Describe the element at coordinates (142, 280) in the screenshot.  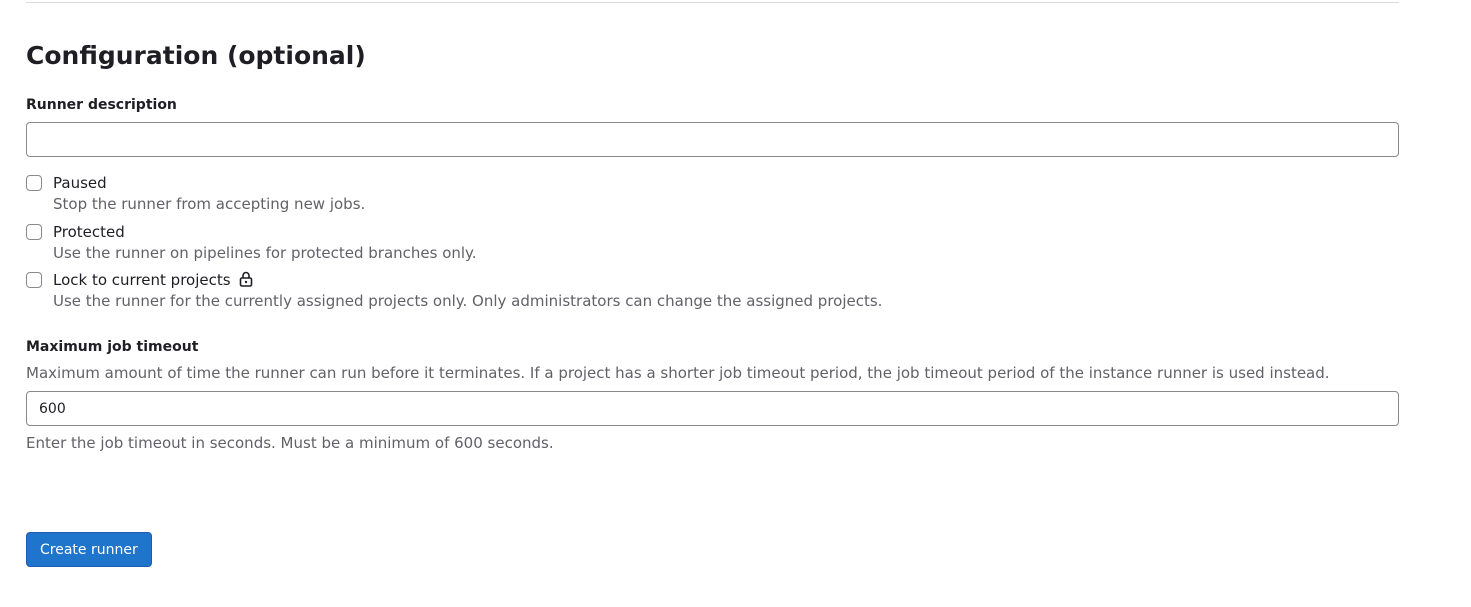
I see `lock-projects-label: Lock to current projects` at that location.